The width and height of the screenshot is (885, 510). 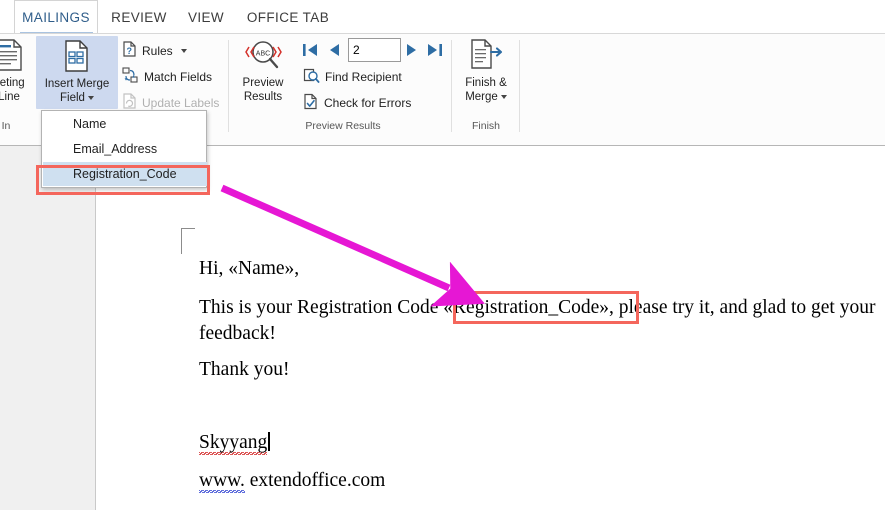 What do you see at coordinates (315, 480) in the screenshot?
I see `url-rest-text: extendoffice.com` at bounding box center [315, 480].